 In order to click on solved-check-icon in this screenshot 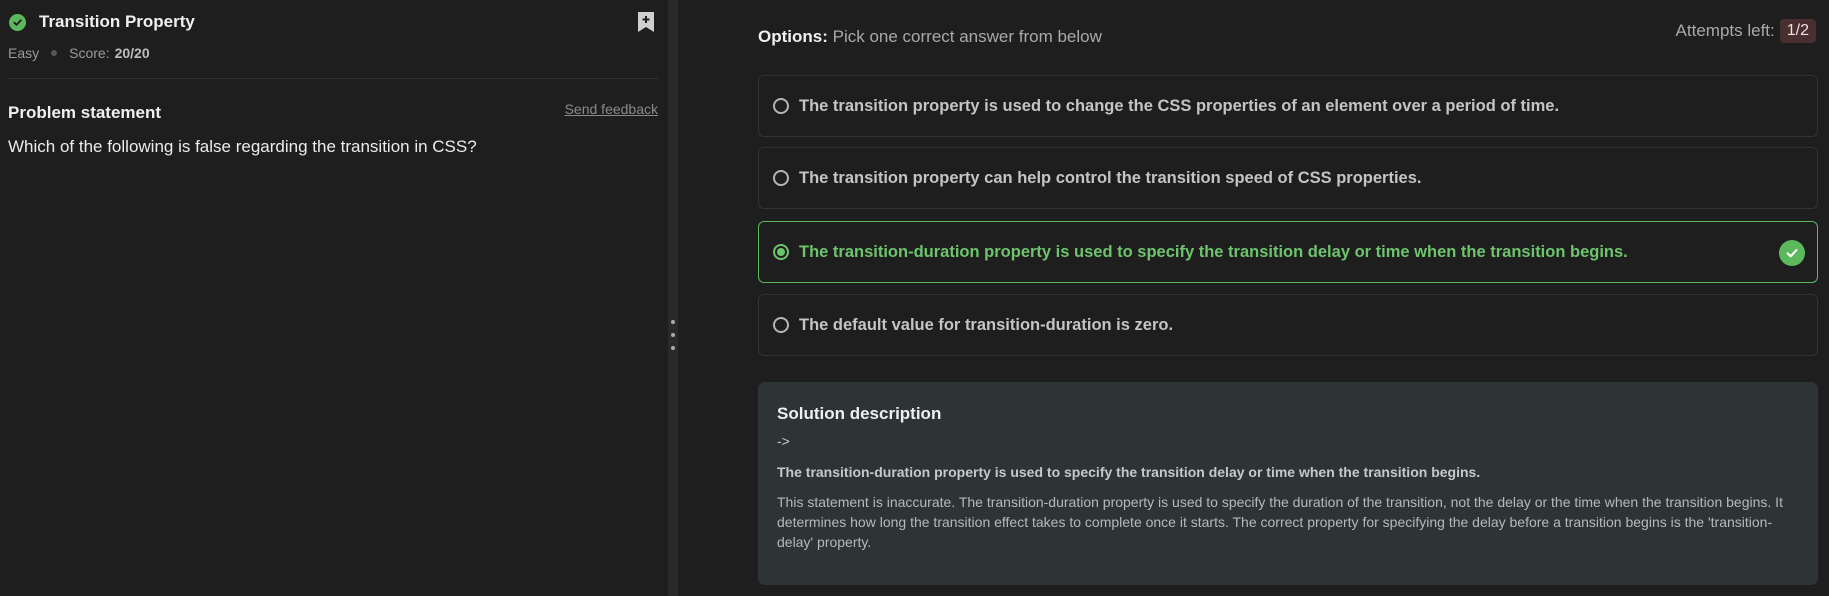, I will do `click(17, 22)`.